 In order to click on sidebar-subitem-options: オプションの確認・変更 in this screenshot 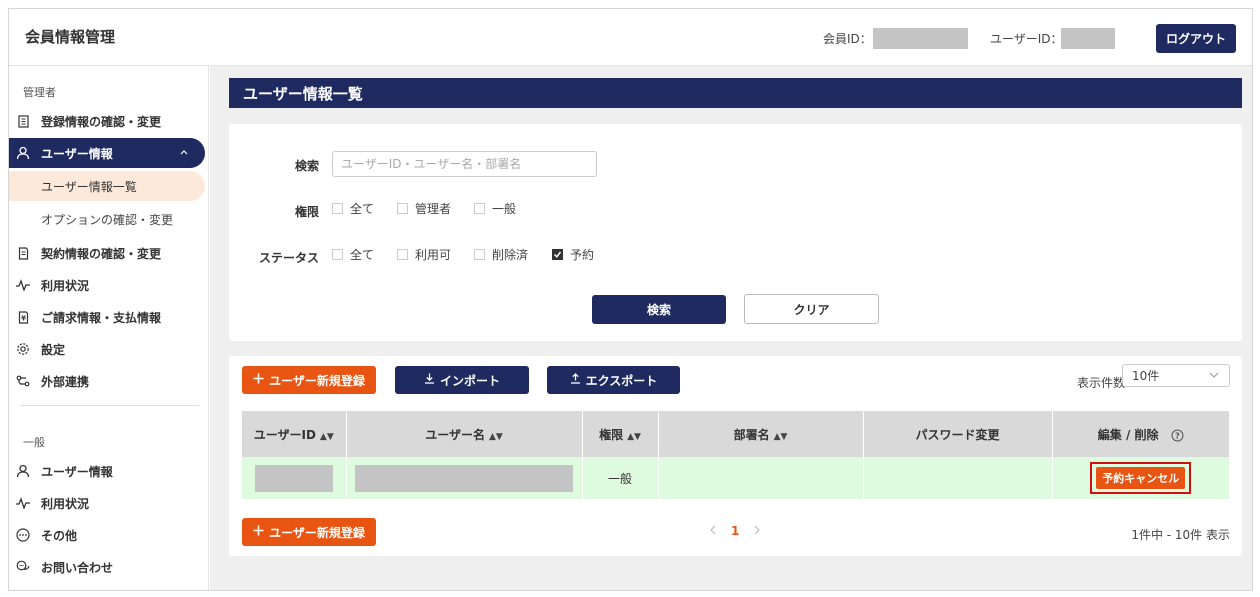, I will do `click(107, 219)`.